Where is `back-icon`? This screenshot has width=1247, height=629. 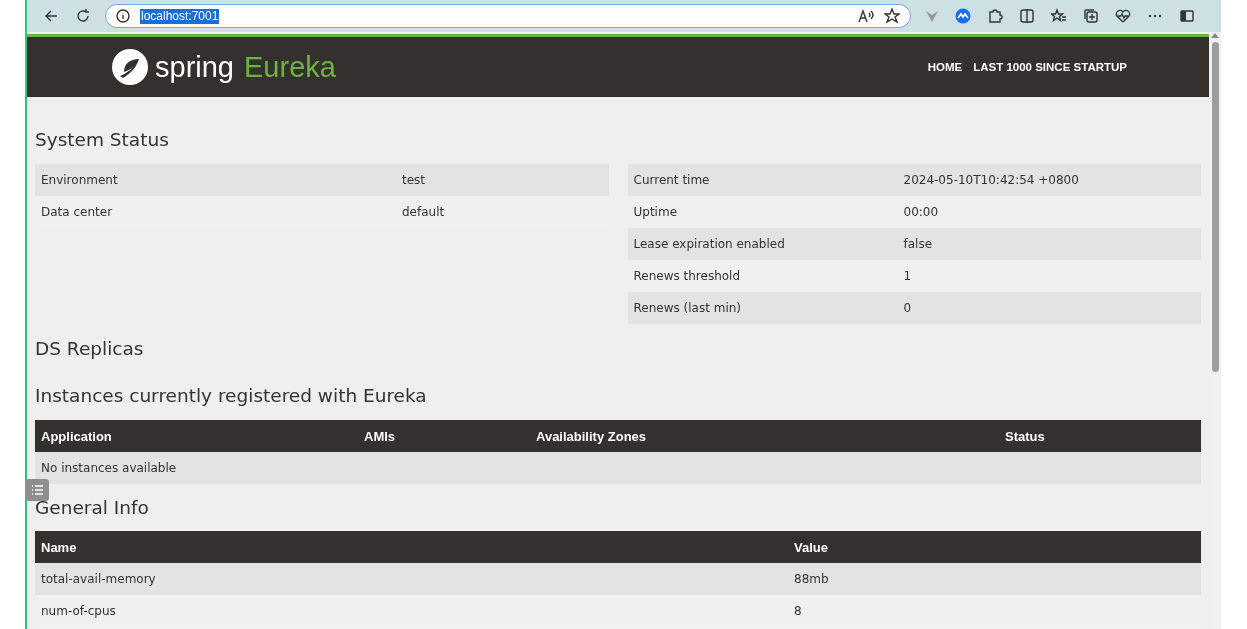 back-icon is located at coordinates (51, 16).